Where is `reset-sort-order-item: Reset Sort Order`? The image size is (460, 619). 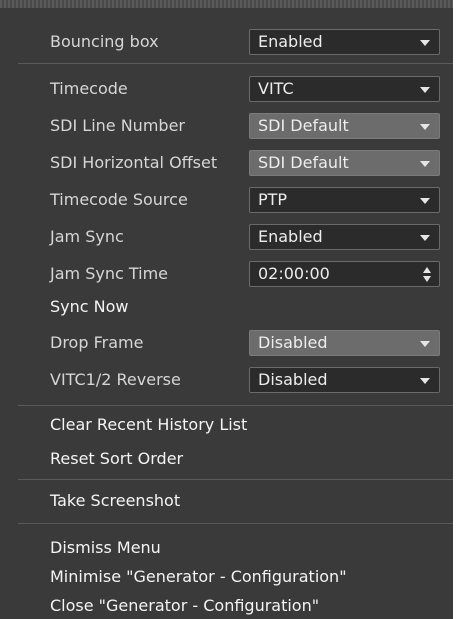 reset-sort-order-item: Reset Sort Order is located at coordinates (116, 459).